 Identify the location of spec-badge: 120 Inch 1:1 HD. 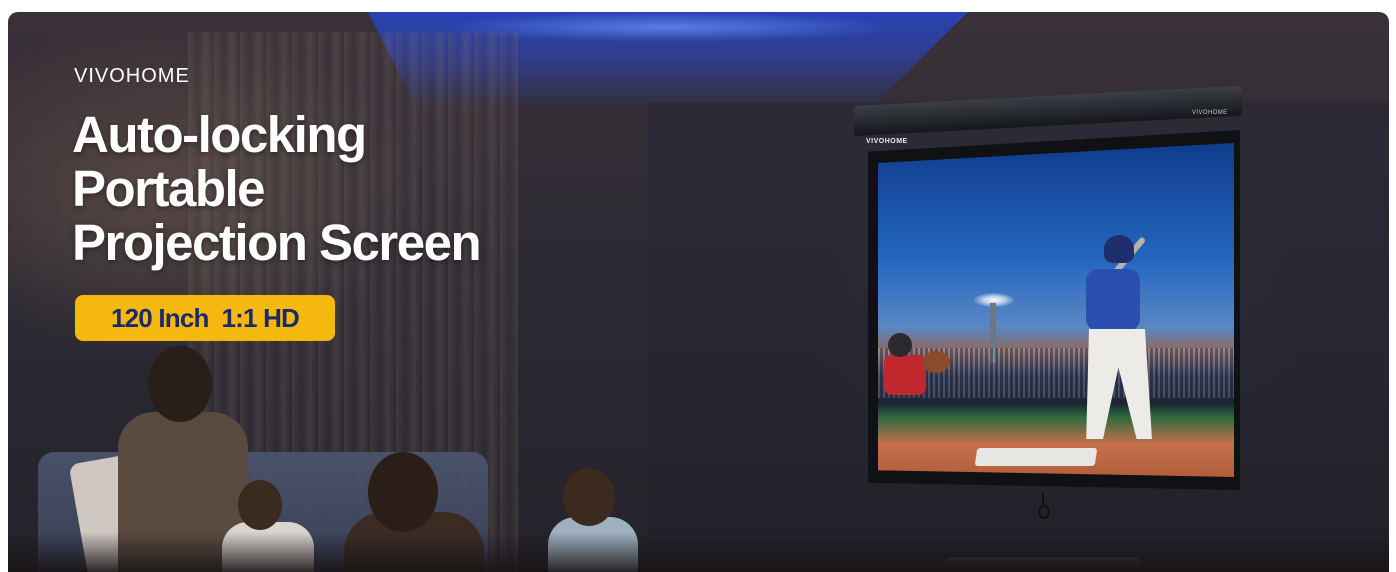
(205, 318).